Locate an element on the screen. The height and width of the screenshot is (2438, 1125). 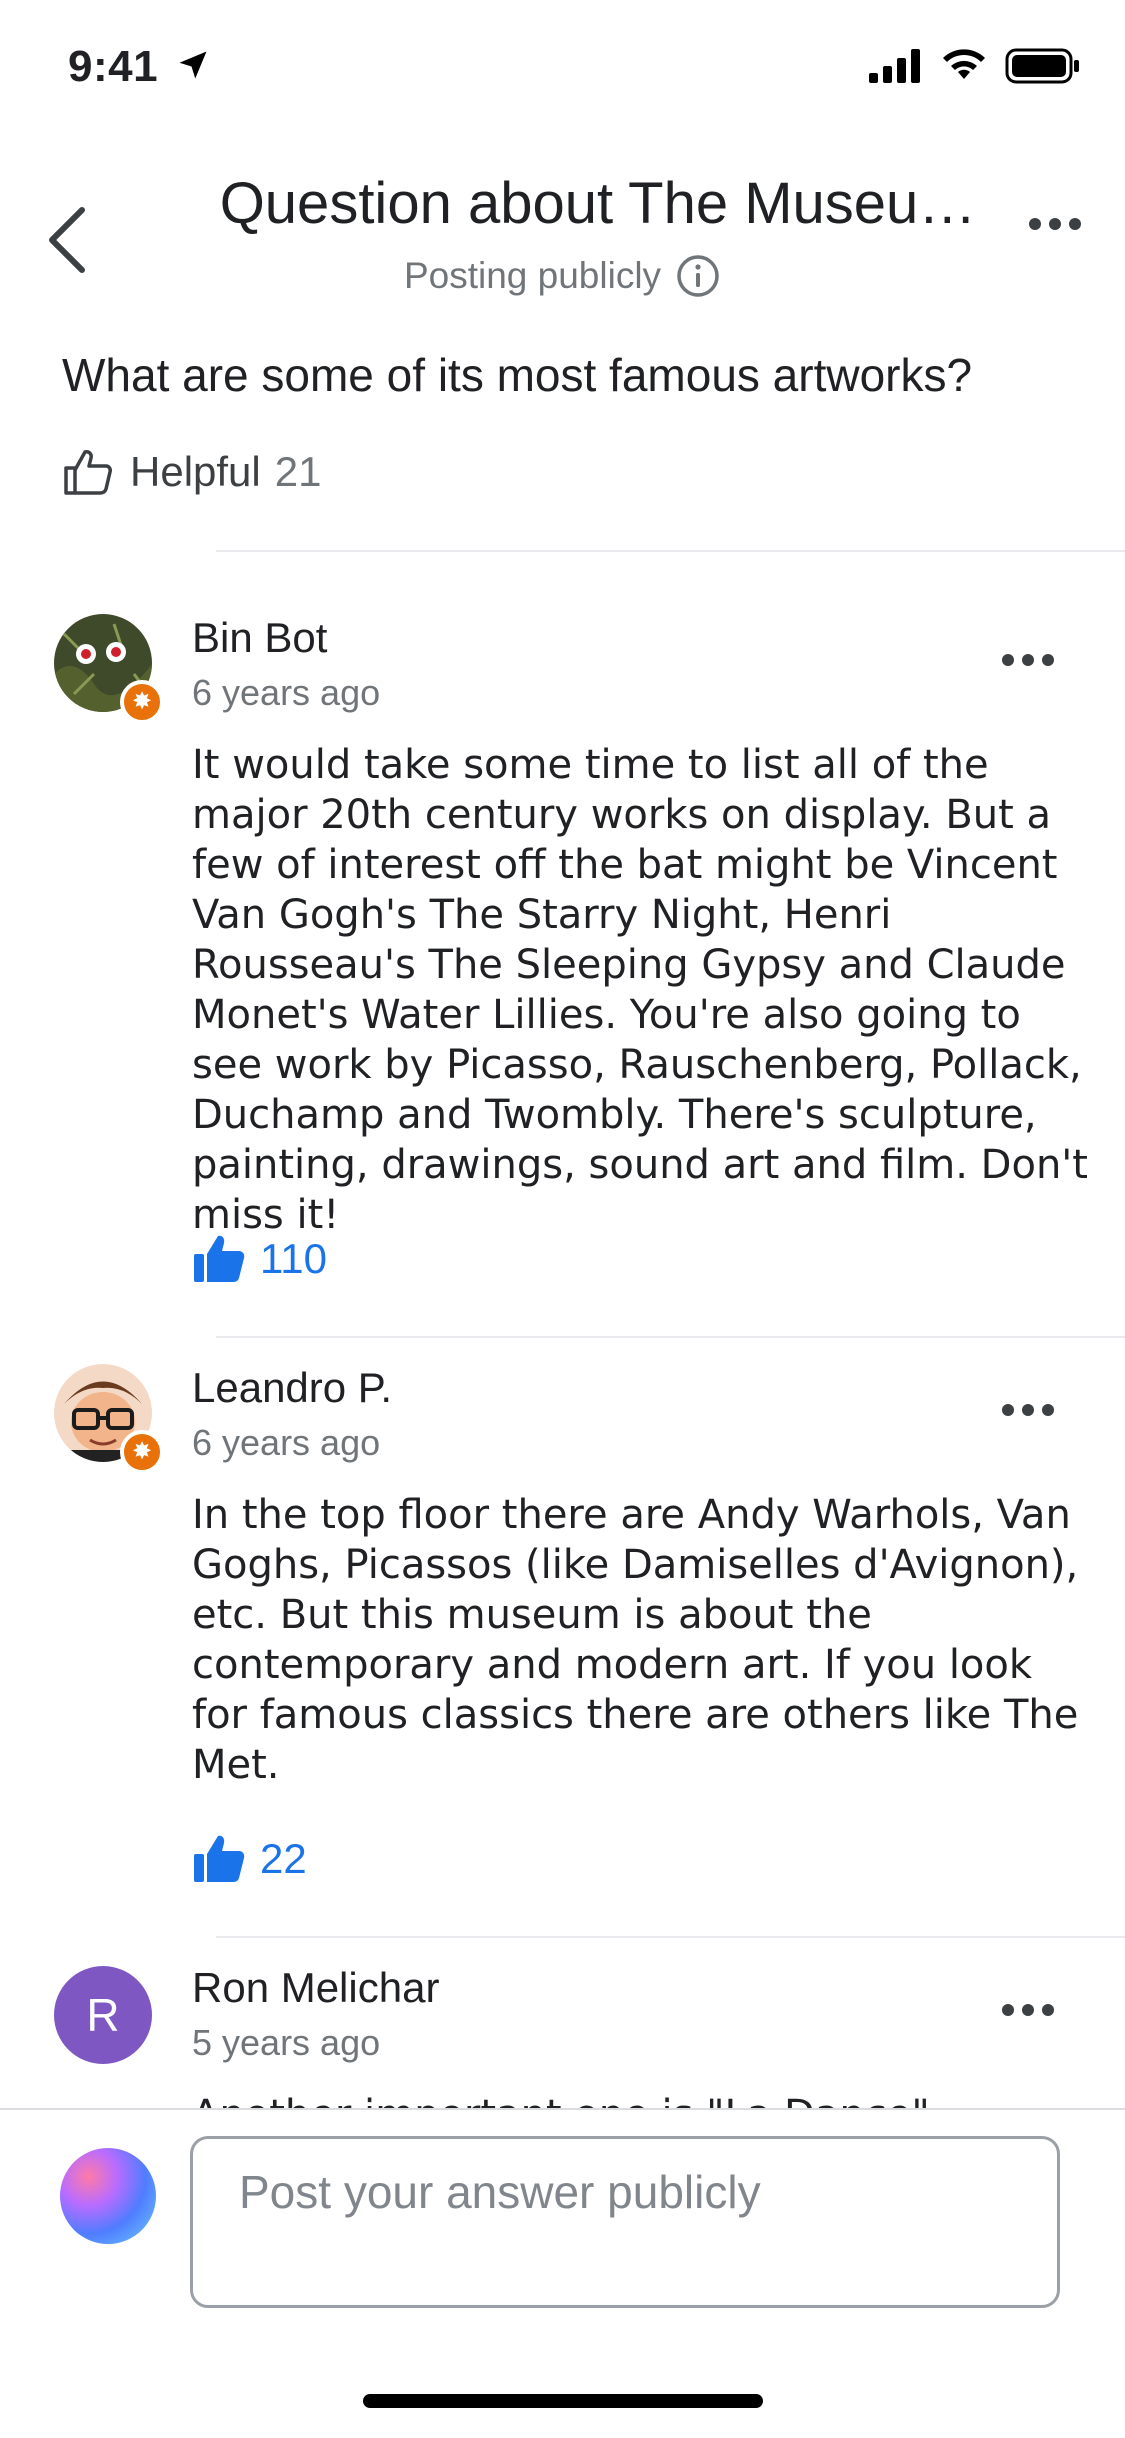
answer-like-button: 110 is located at coordinates (259, 1259).